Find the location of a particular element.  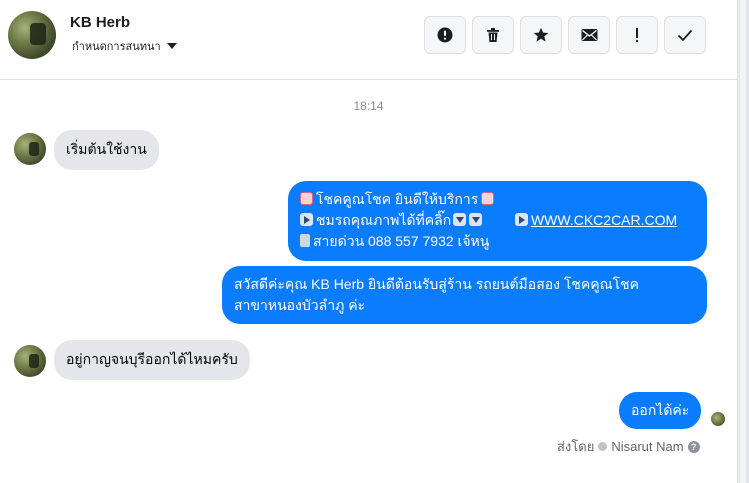

message-text: สายด่วน 088 557 7932 เจ้หนู is located at coordinates (401, 241).